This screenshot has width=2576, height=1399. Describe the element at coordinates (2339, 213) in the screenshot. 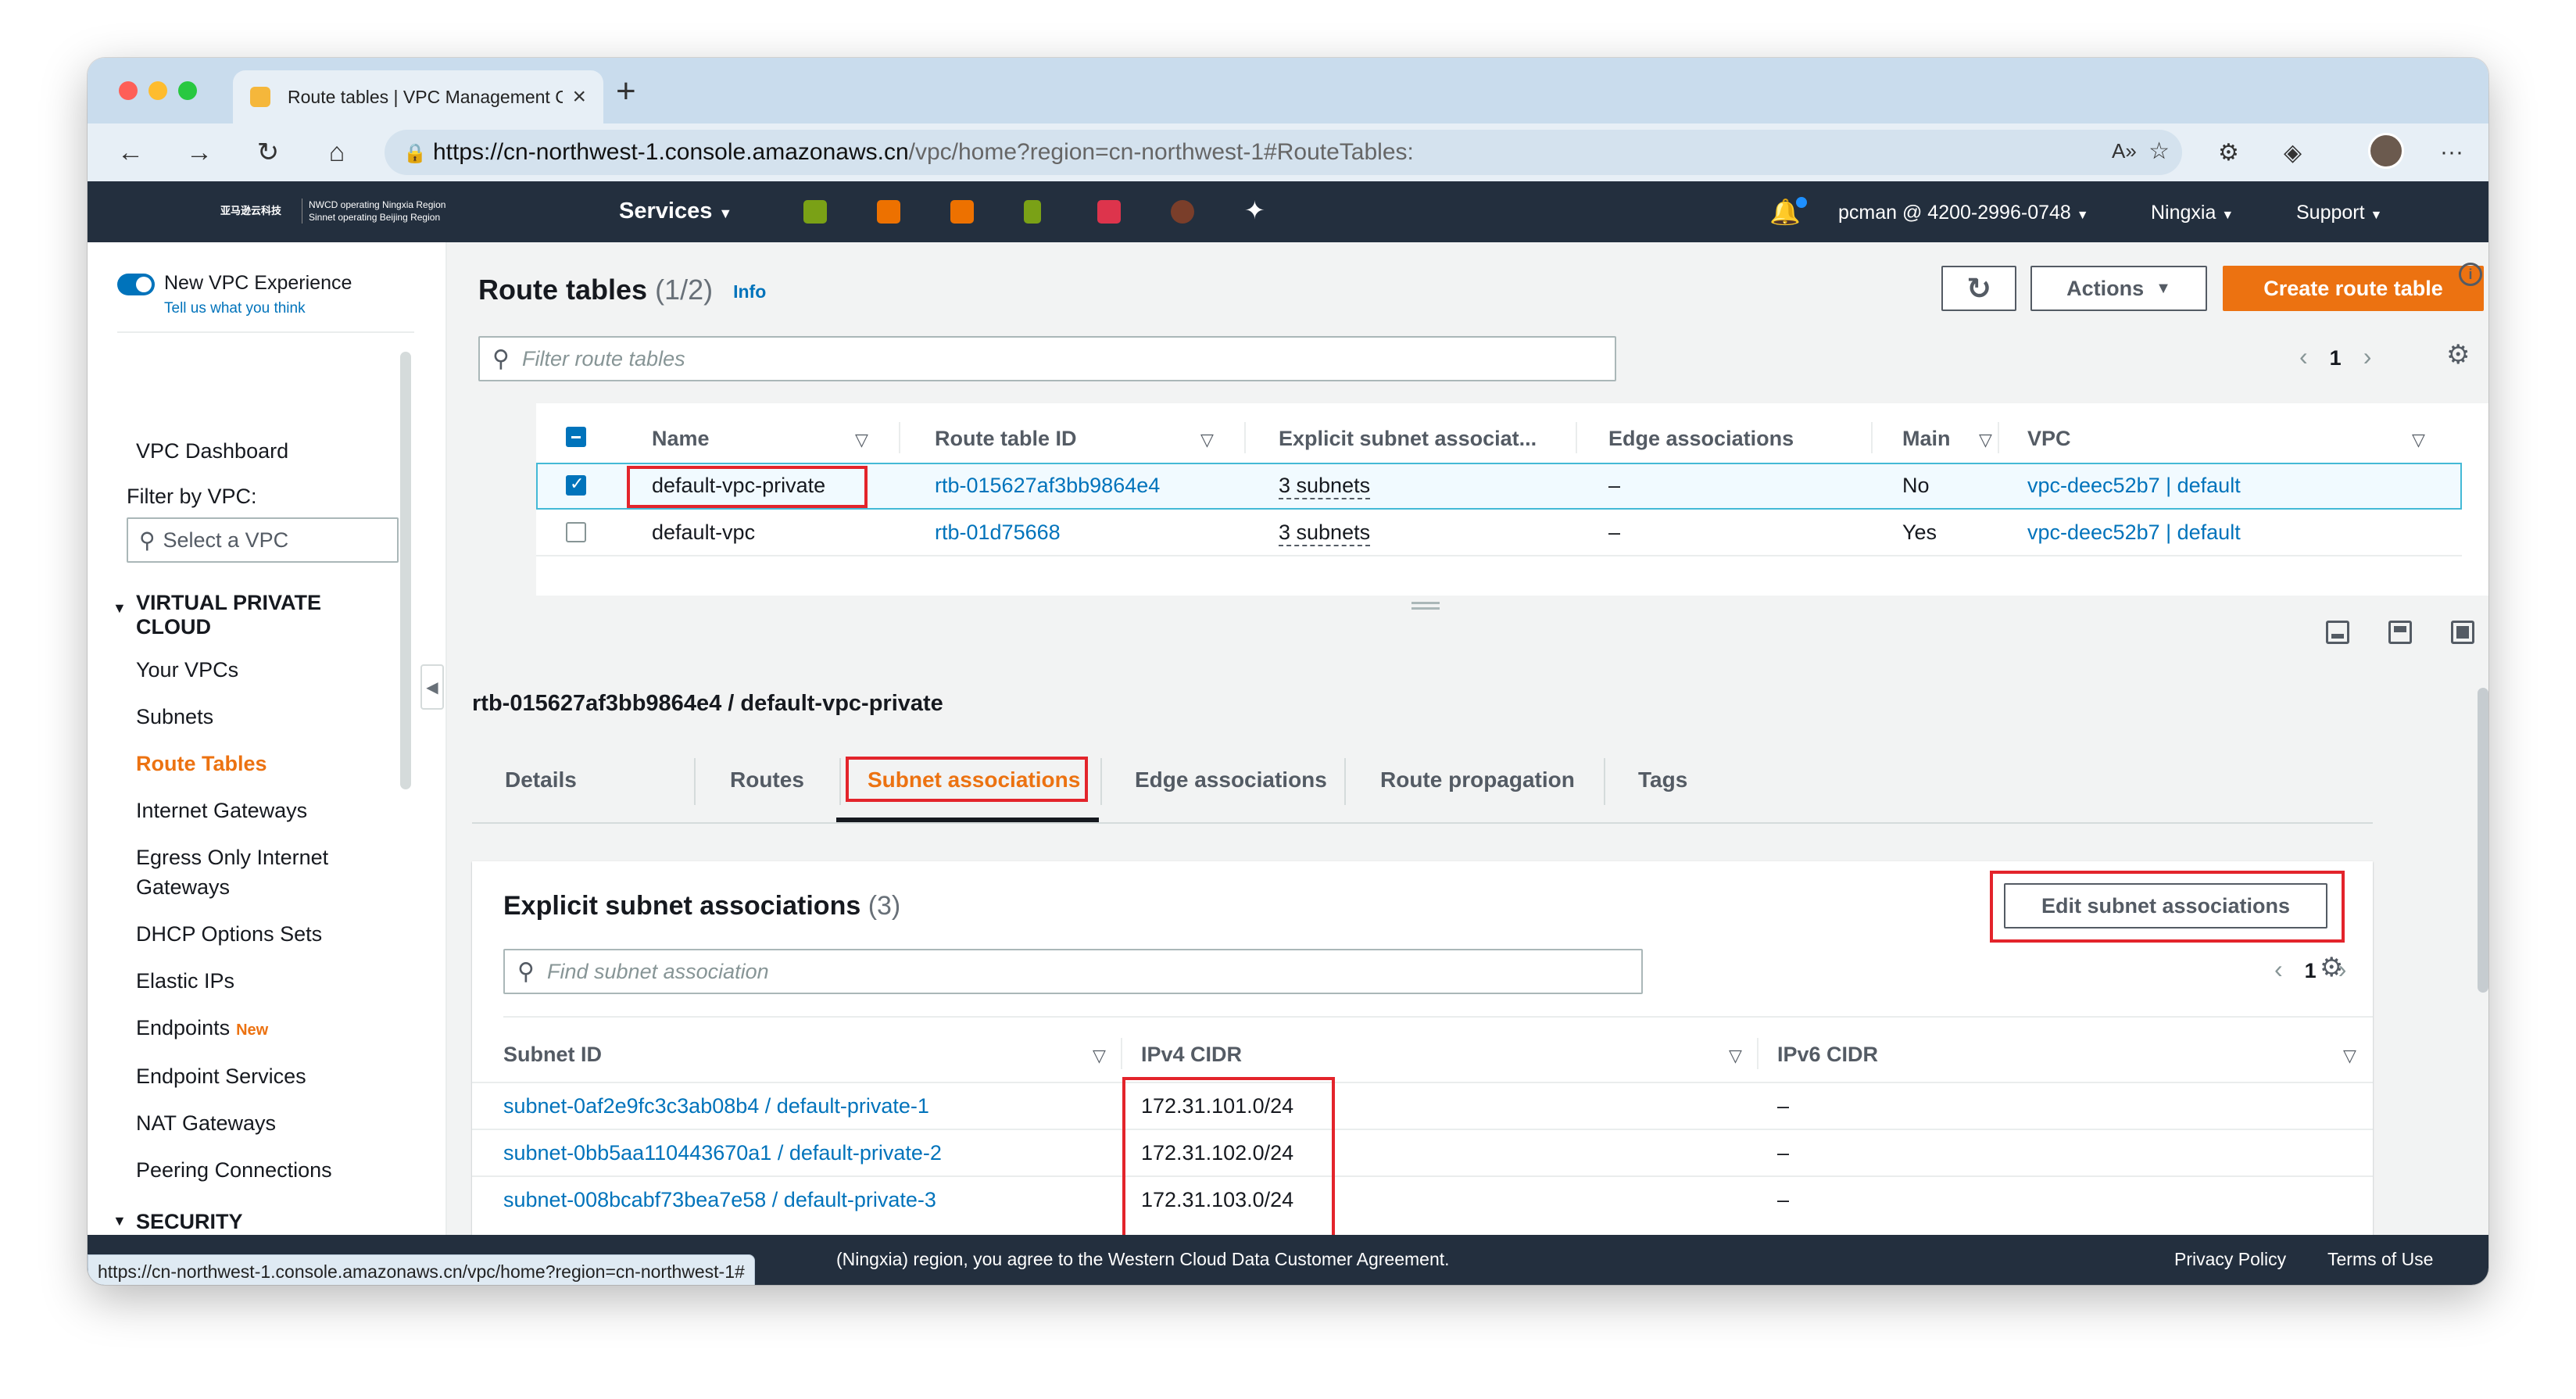

I see `support-menu: Support ▼` at that location.